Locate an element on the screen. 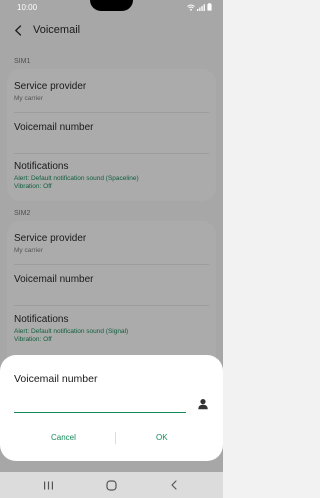  sim1-notifications-vibration: Vibration: Off is located at coordinates (33, 186).